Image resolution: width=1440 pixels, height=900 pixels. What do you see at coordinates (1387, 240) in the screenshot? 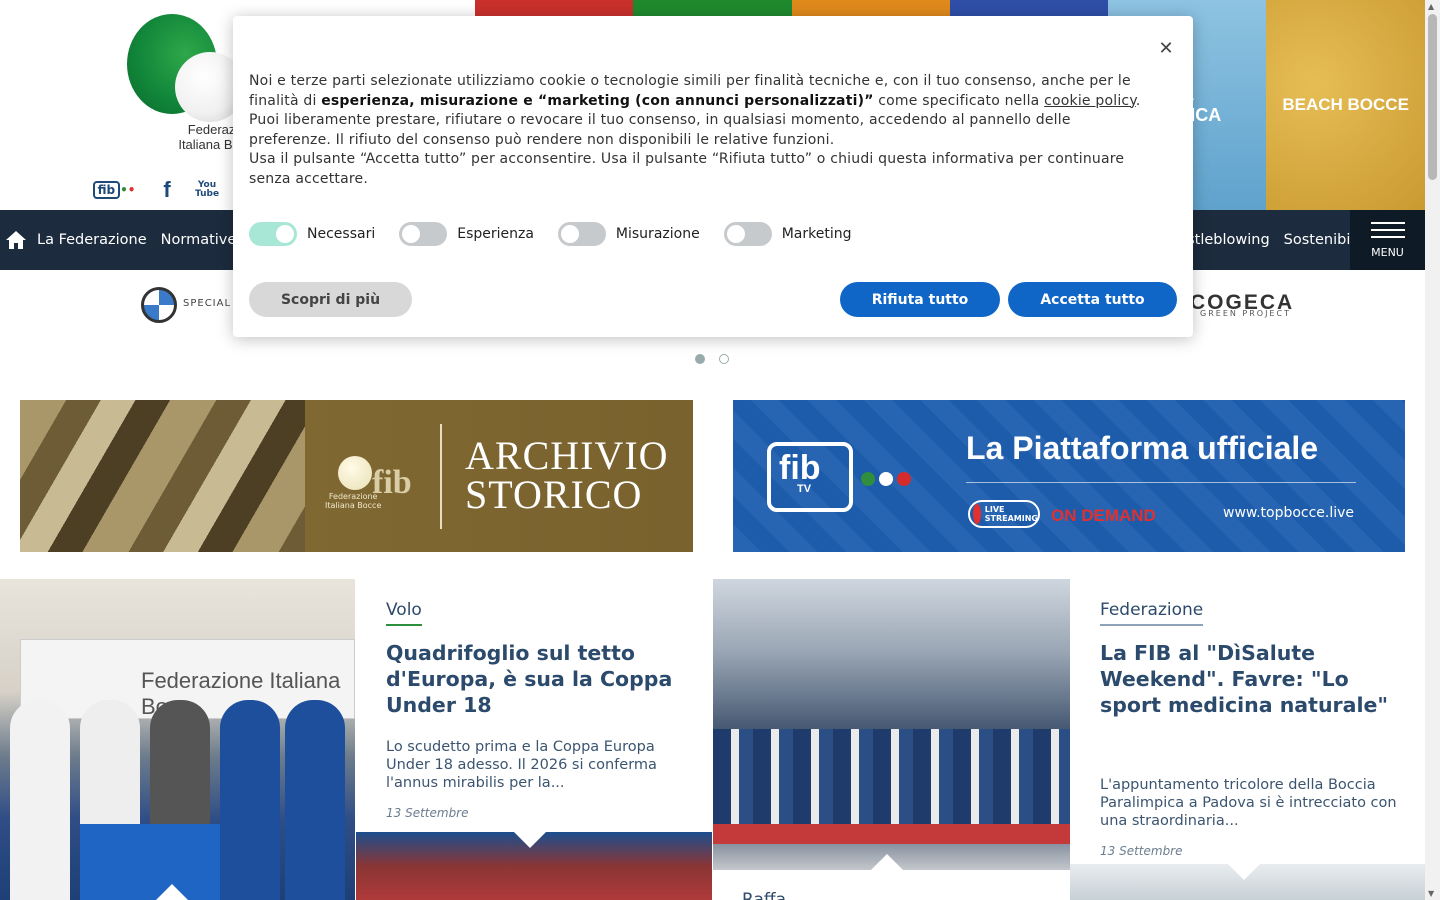
I see `menu-button: MENU` at bounding box center [1387, 240].